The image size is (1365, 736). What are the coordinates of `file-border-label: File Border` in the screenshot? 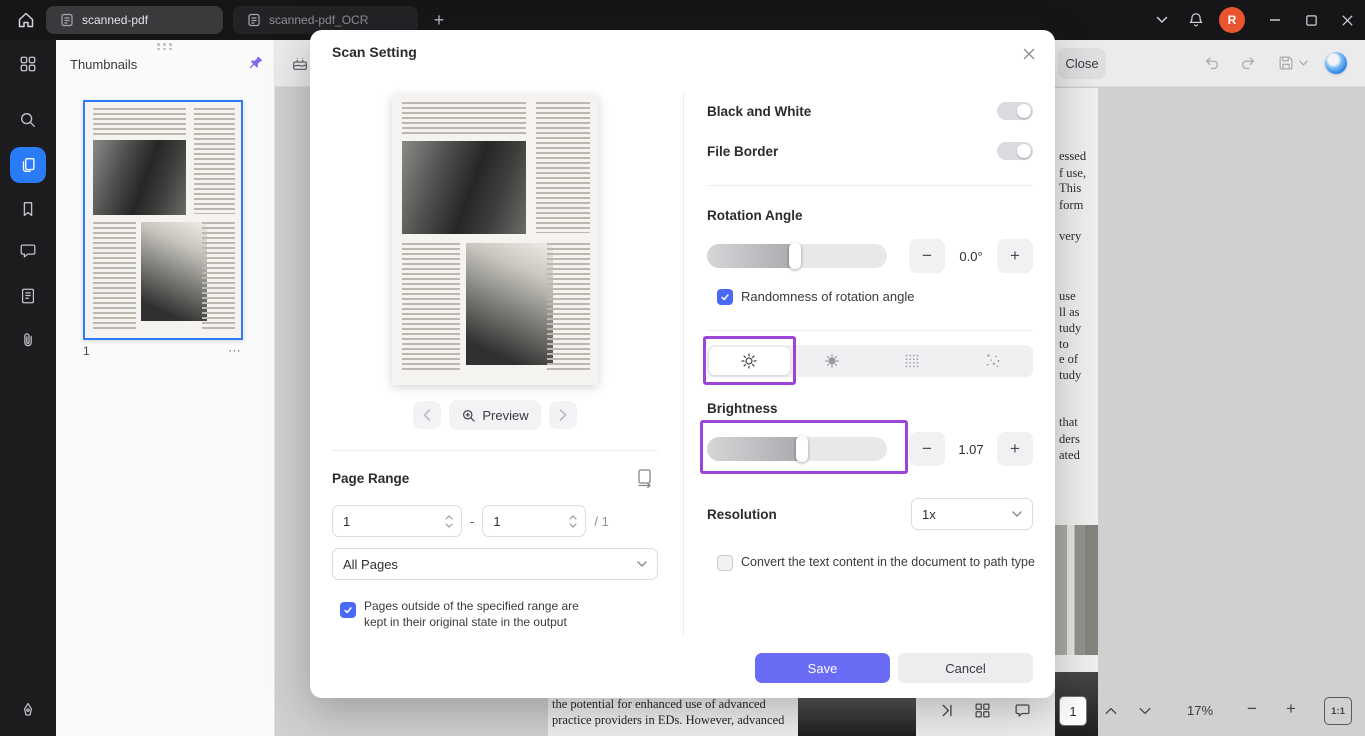 It's located at (743, 151).